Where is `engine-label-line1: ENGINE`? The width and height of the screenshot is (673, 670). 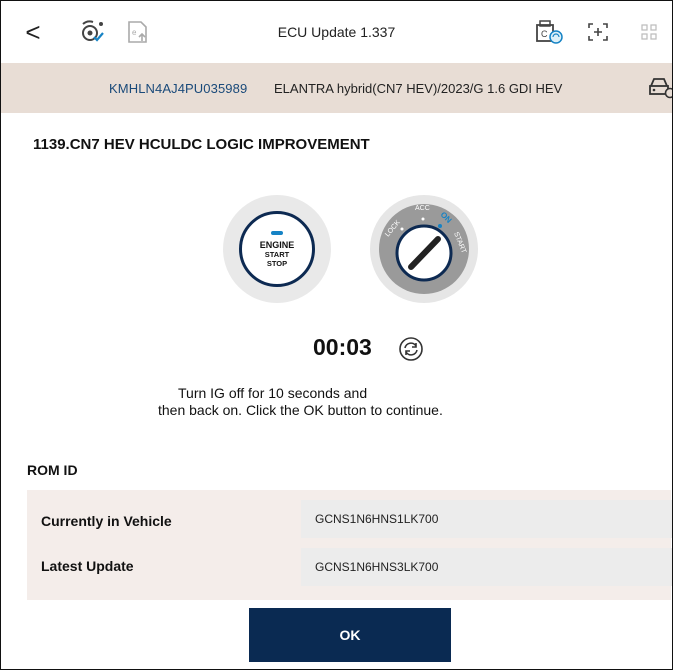
engine-label-line1: ENGINE is located at coordinates (277, 244).